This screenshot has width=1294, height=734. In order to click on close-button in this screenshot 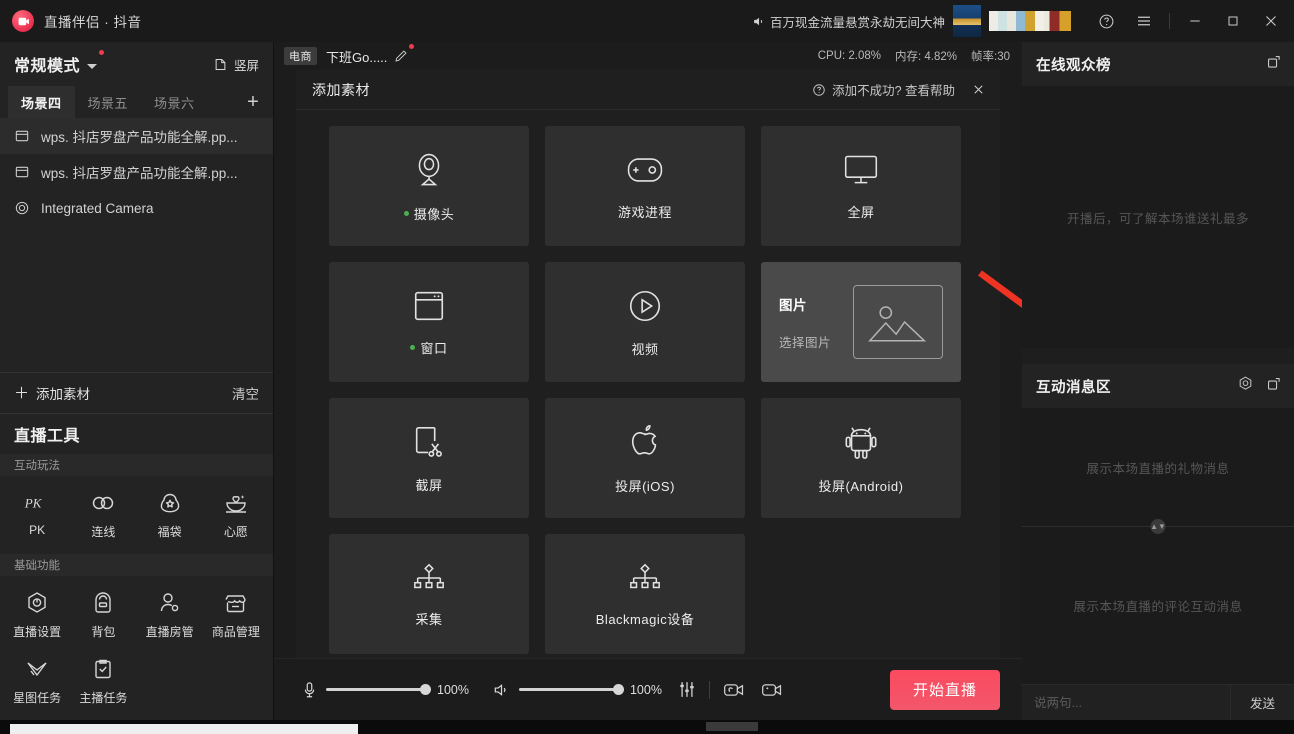, I will do `click(1271, 21)`.